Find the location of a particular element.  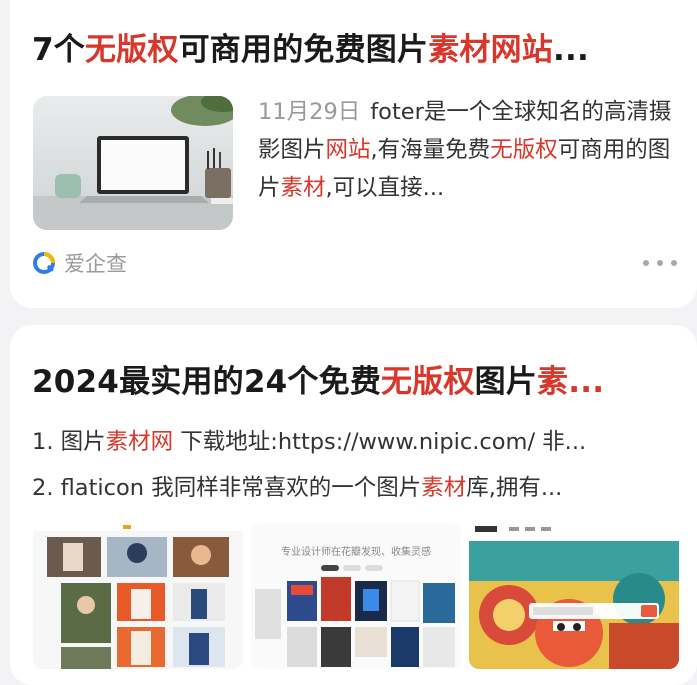

source-name: 爱企查 is located at coordinates (95, 264).